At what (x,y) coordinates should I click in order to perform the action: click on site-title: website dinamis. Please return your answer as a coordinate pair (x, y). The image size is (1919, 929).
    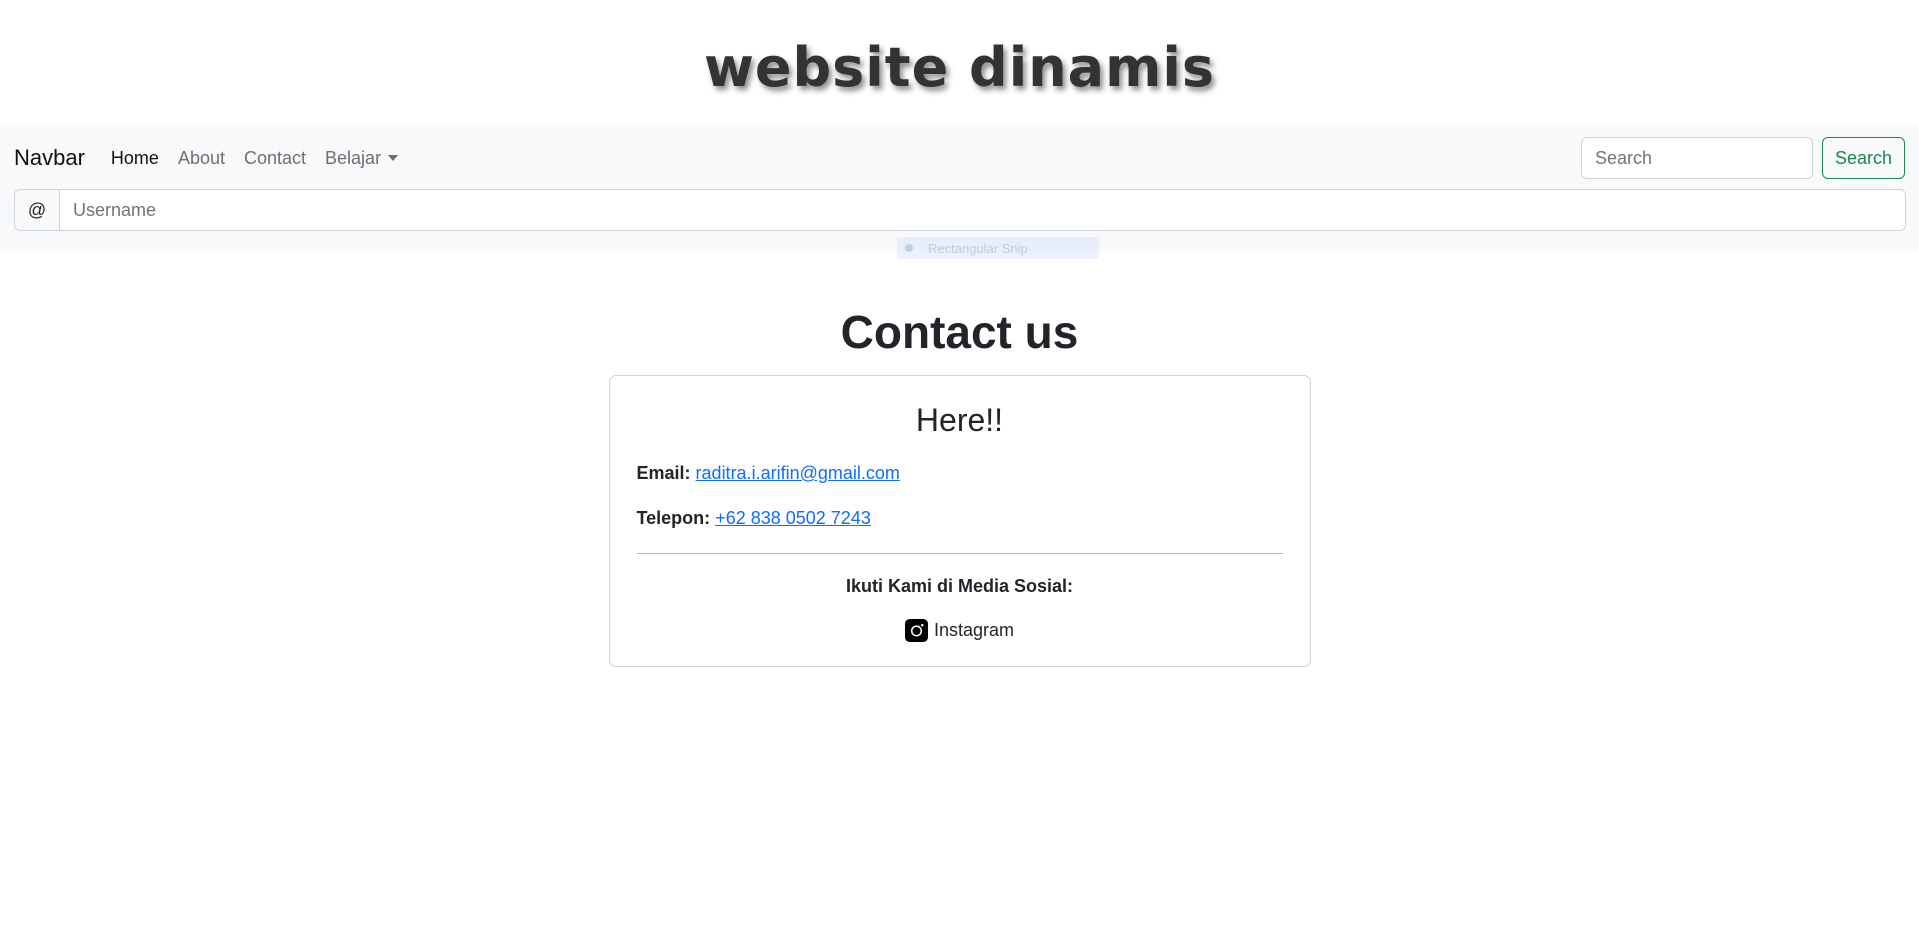
    Looking at the image, I should click on (959, 67).